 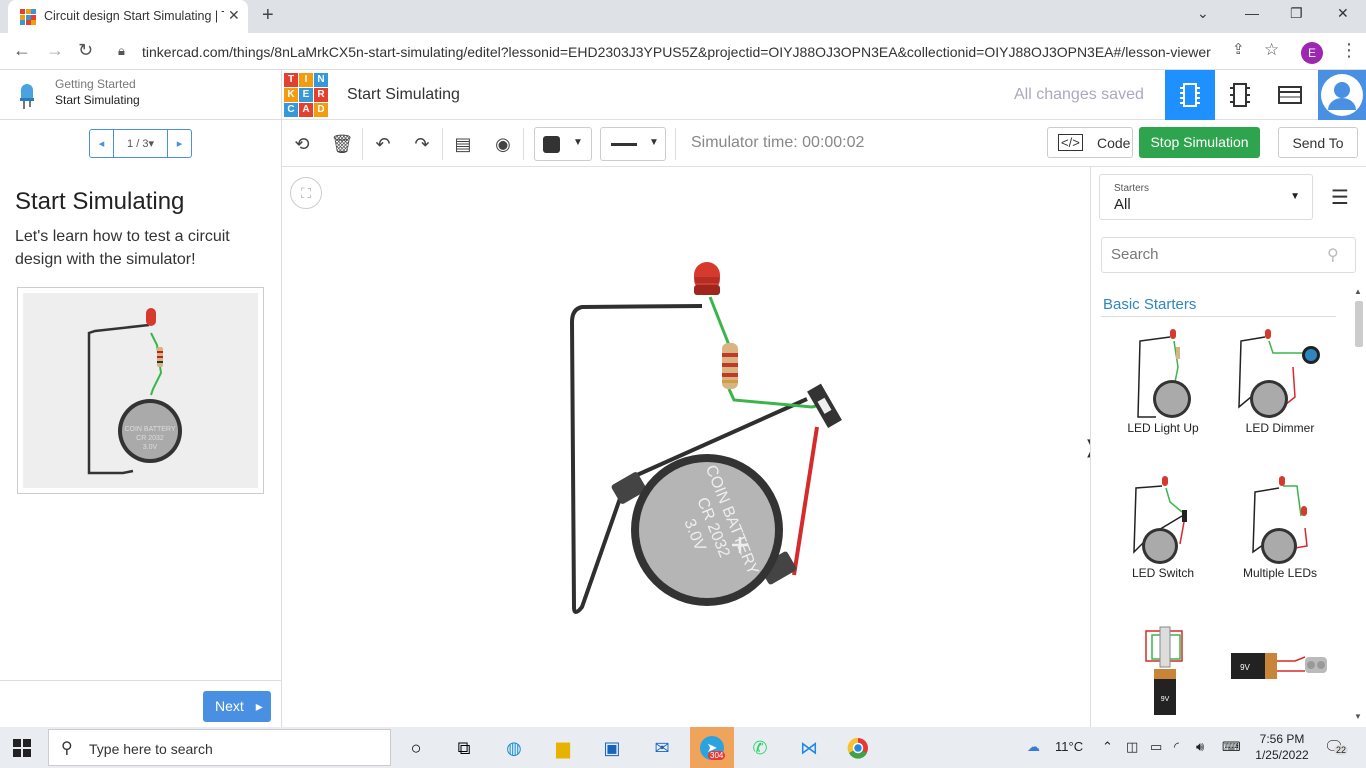 I want to click on rotate-icon: ⟲, so click(x=302, y=144).